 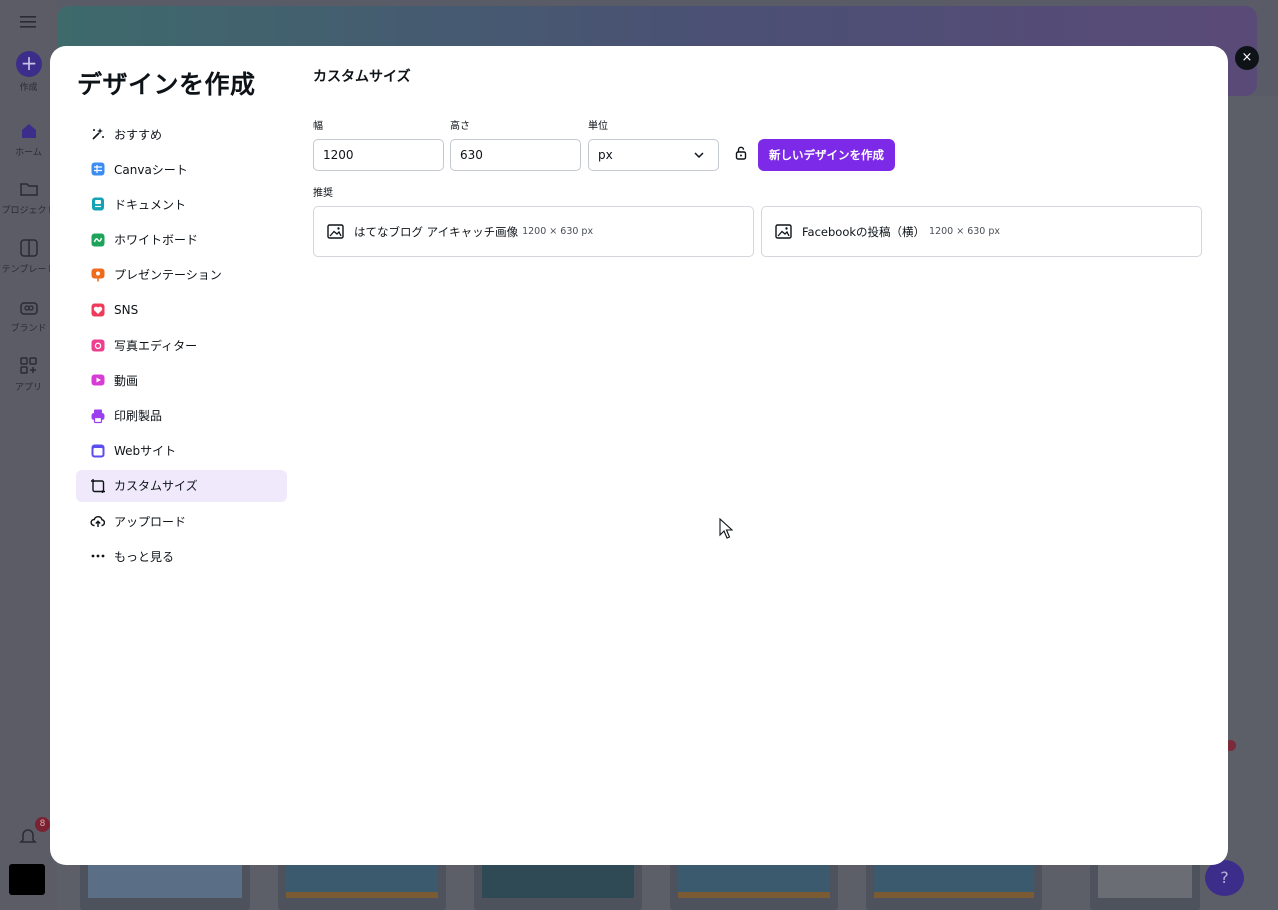 What do you see at coordinates (98, 345) in the screenshot?
I see `camera-icon` at bounding box center [98, 345].